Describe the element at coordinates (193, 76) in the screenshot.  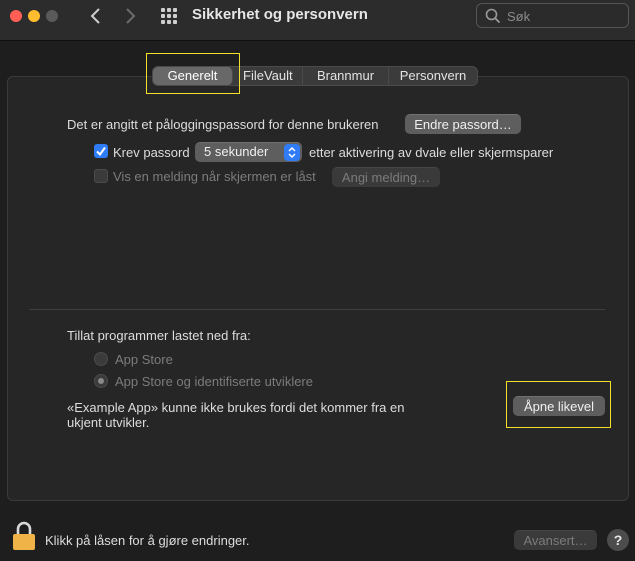
I see `tab-generelt: Generelt` at that location.